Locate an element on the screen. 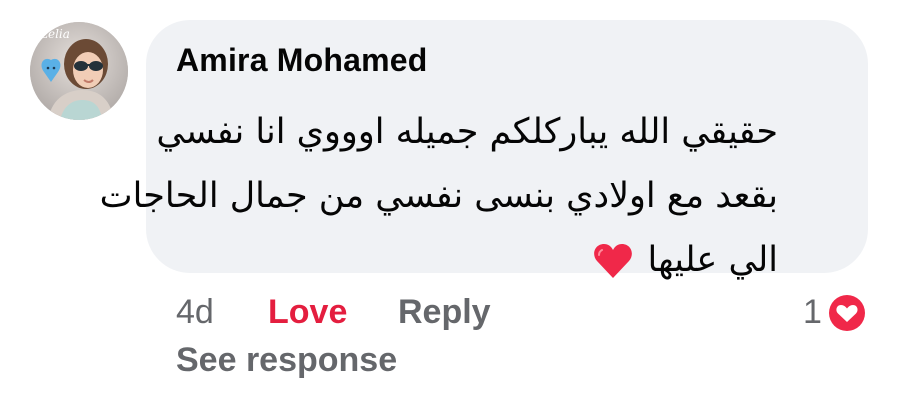 This screenshot has width=900, height=411. comment-author: Amira Mohamed is located at coordinates (302, 60).